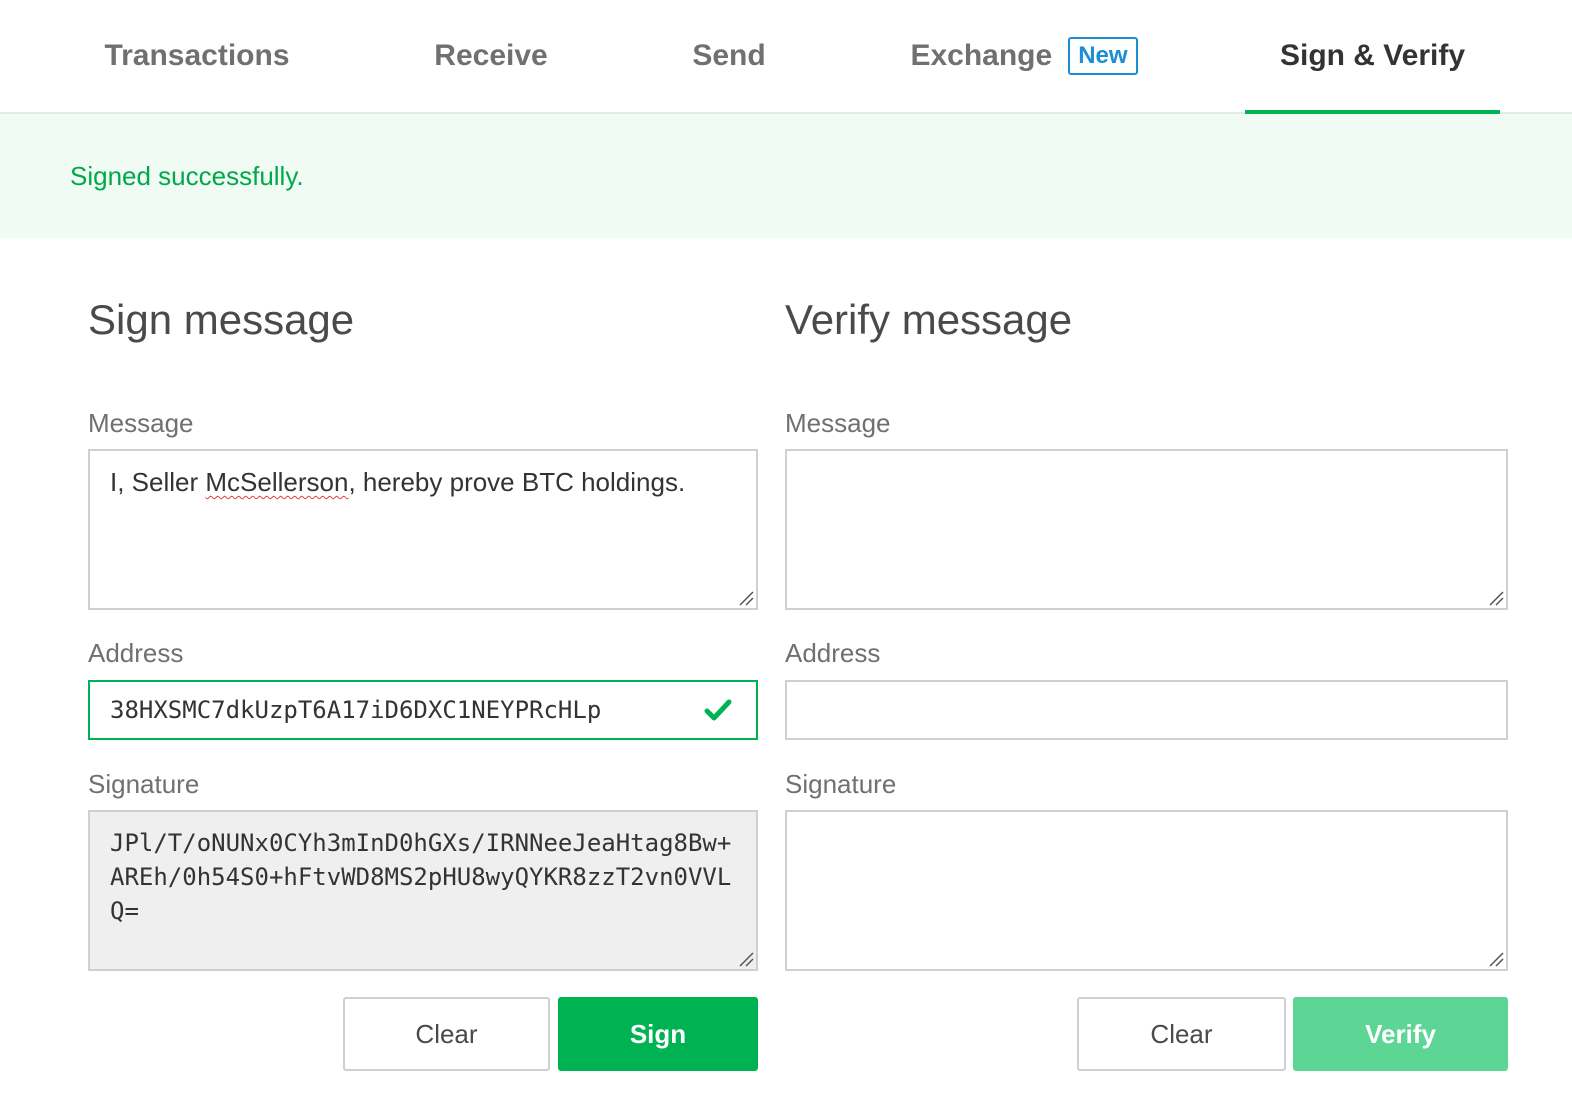 This screenshot has width=1572, height=1102. I want to click on sign-signature-label: Signature, so click(144, 784).